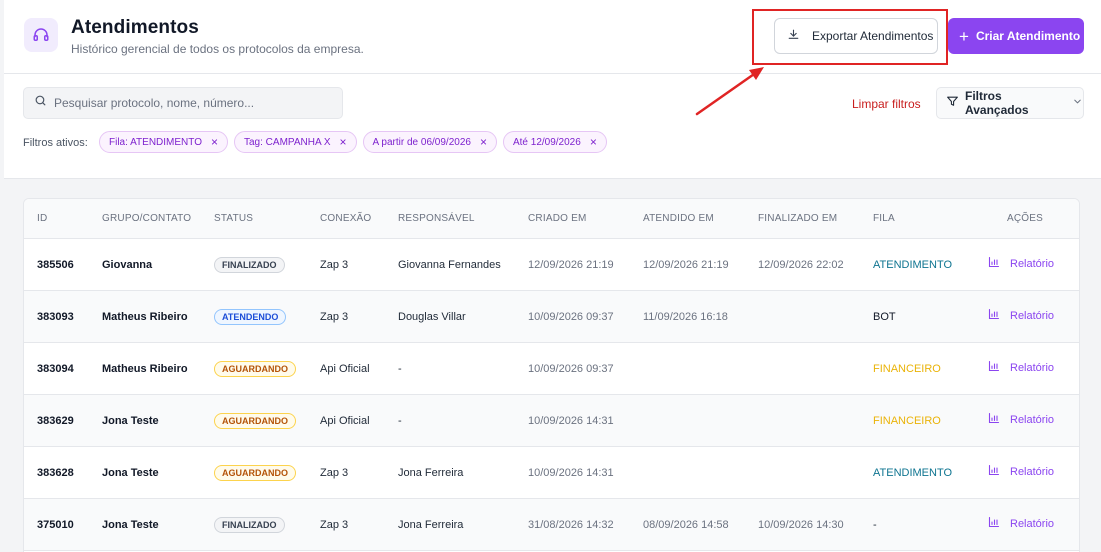 Image resolution: width=1101 pixels, height=552 pixels. Describe the element at coordinates (431, 525) in the screenshot. I see `cell-responsavel: Jona Ferreira` at that location.